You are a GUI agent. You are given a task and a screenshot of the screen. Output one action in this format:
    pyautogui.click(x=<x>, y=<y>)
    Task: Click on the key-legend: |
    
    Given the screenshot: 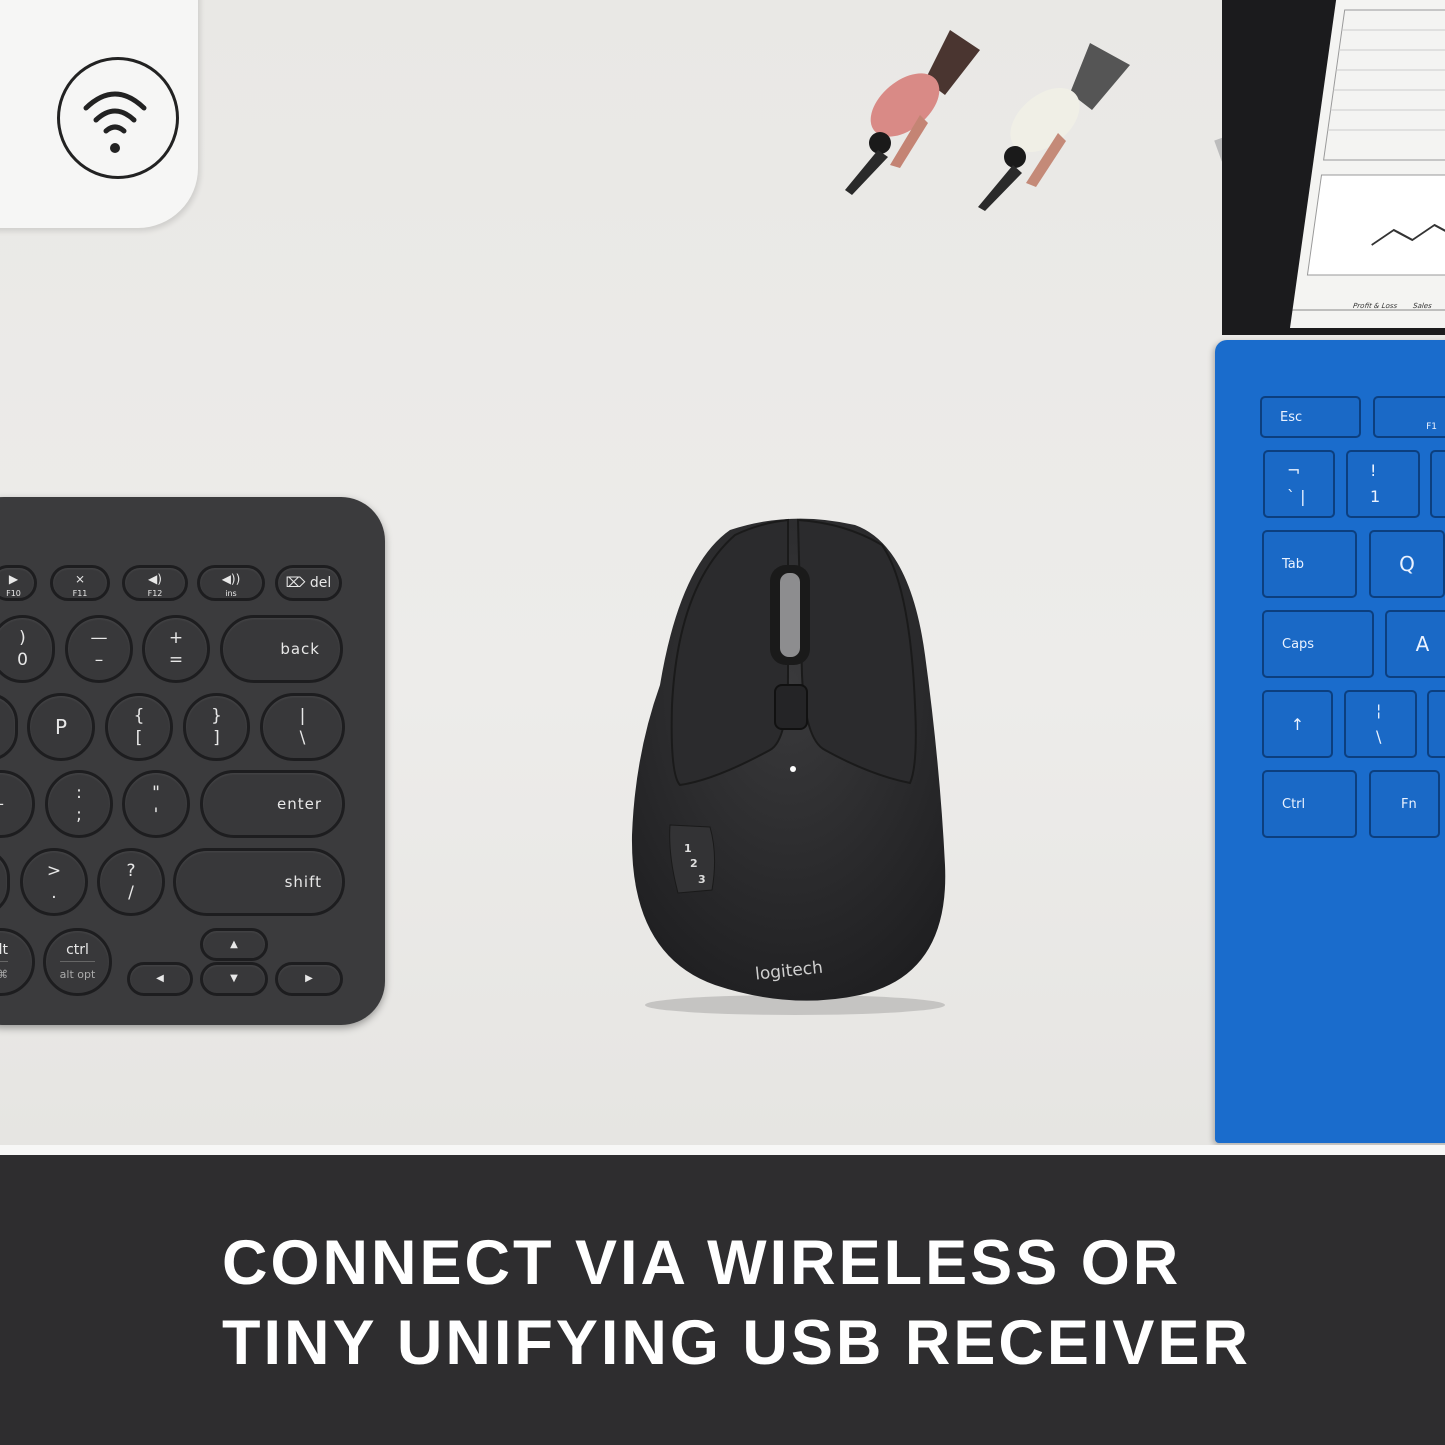 What is the action you would take?
    pyautogui.click(x=302, y=716)
    